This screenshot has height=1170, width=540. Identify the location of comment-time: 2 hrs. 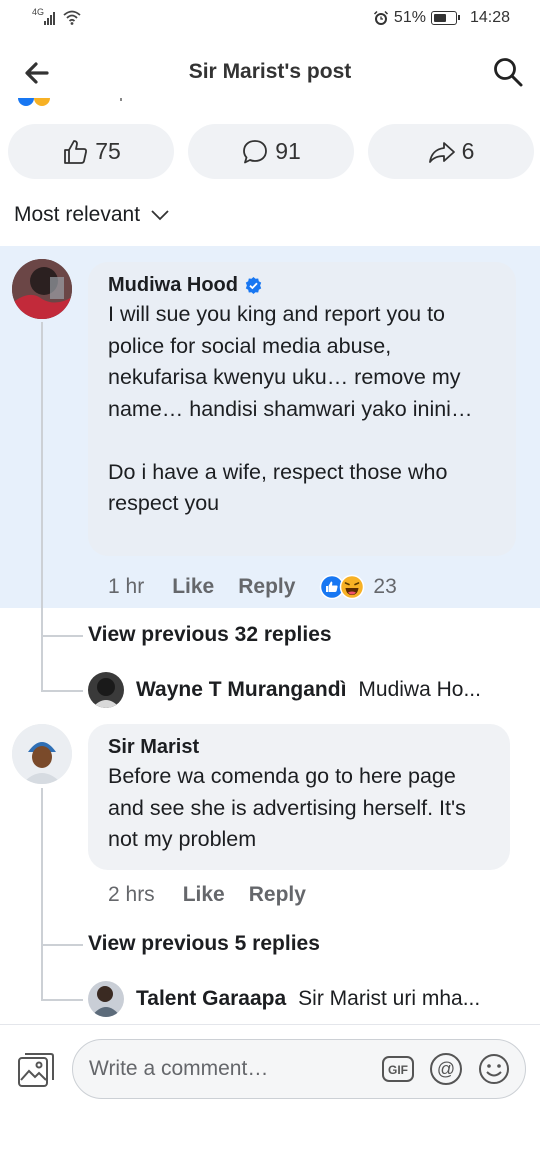
(131, 895).